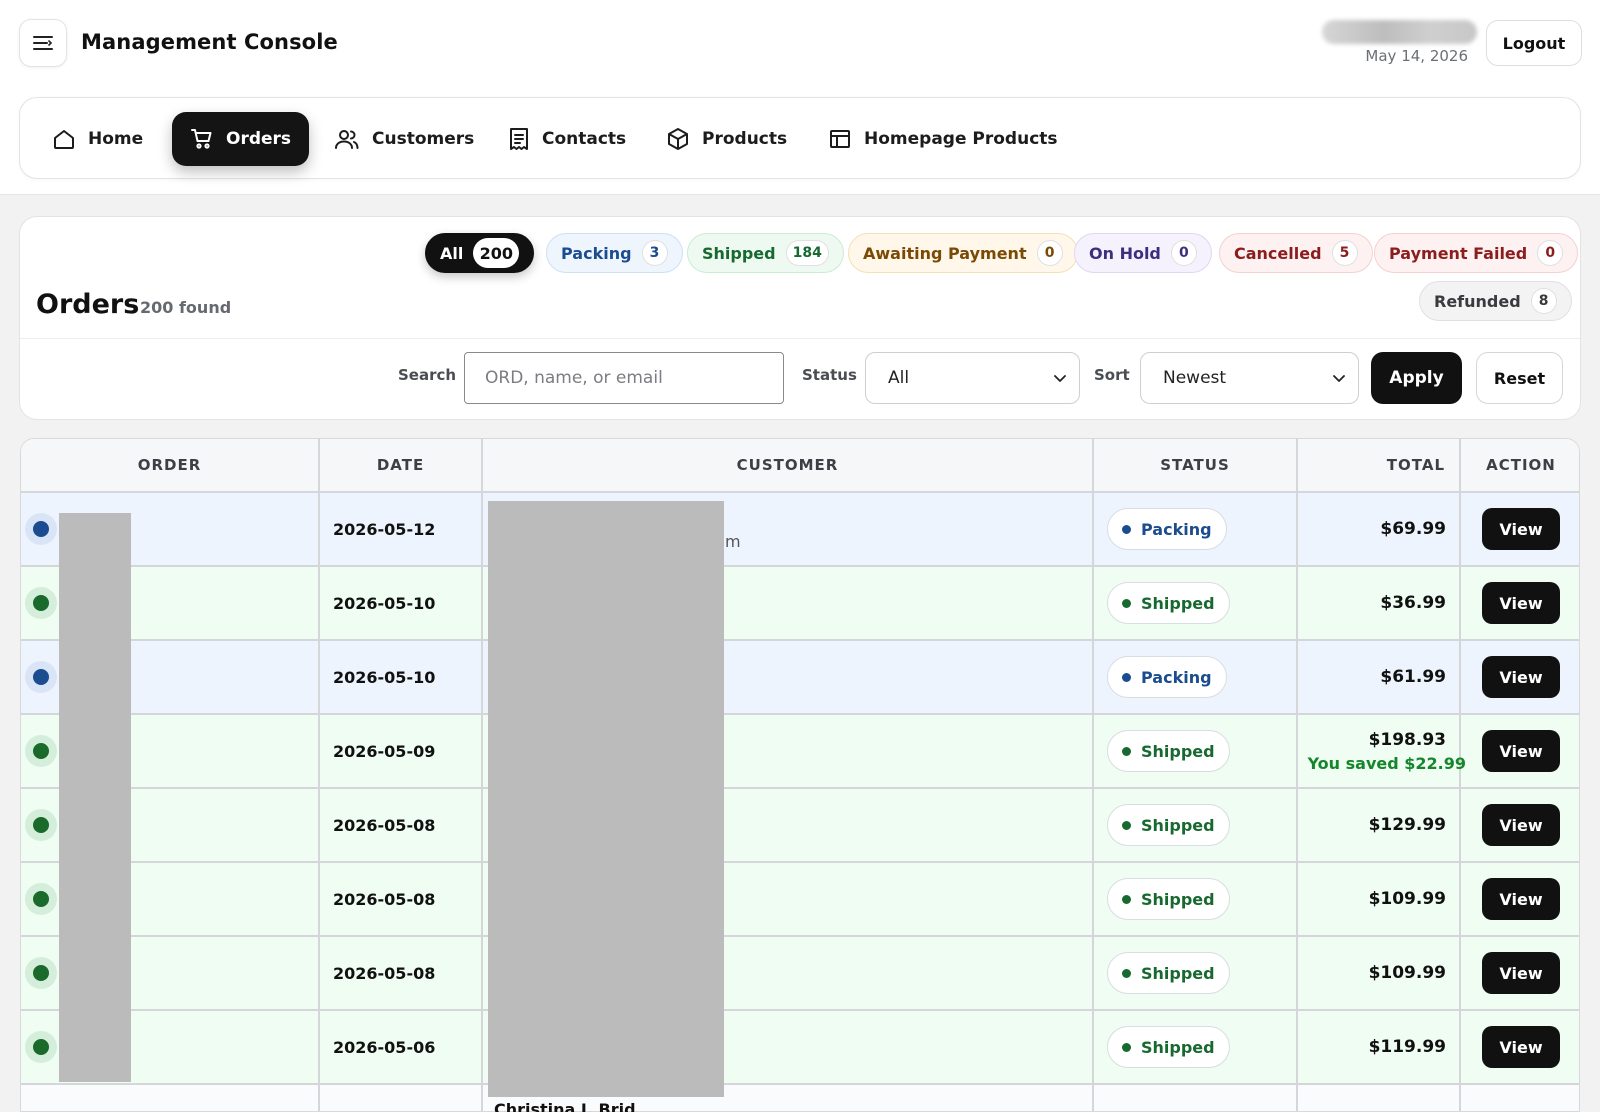  I want to click on filter-pill-cancelled: Cancelled 5, so click(1296, 253).